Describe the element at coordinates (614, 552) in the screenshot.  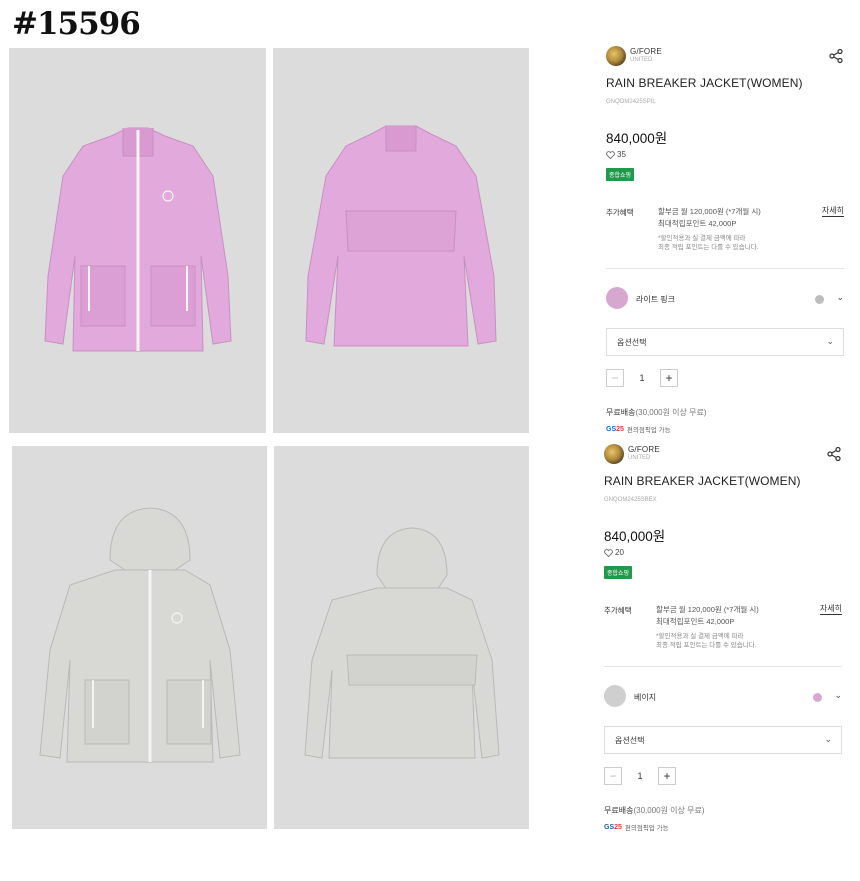
I see `likes: 20` at that location.